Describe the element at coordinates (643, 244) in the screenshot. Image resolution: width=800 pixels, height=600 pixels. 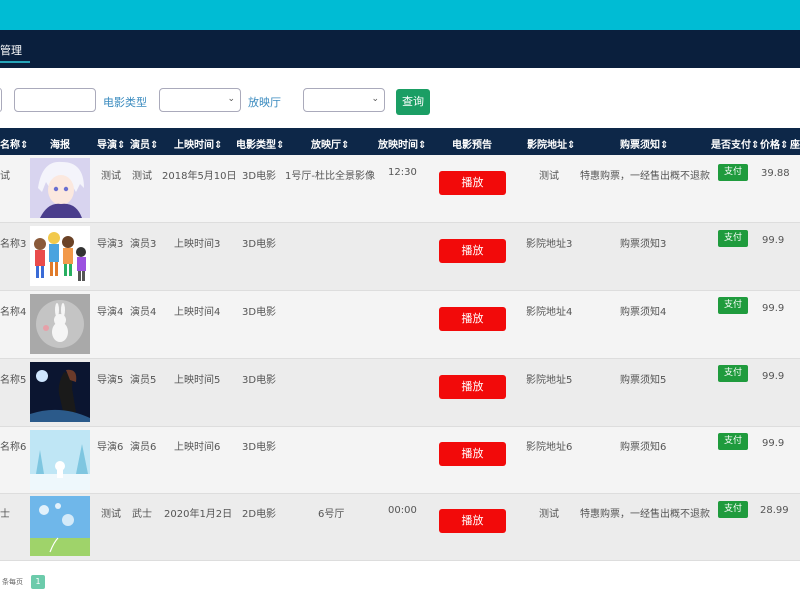
I see `cell-notice: 购票须知3` at that location.